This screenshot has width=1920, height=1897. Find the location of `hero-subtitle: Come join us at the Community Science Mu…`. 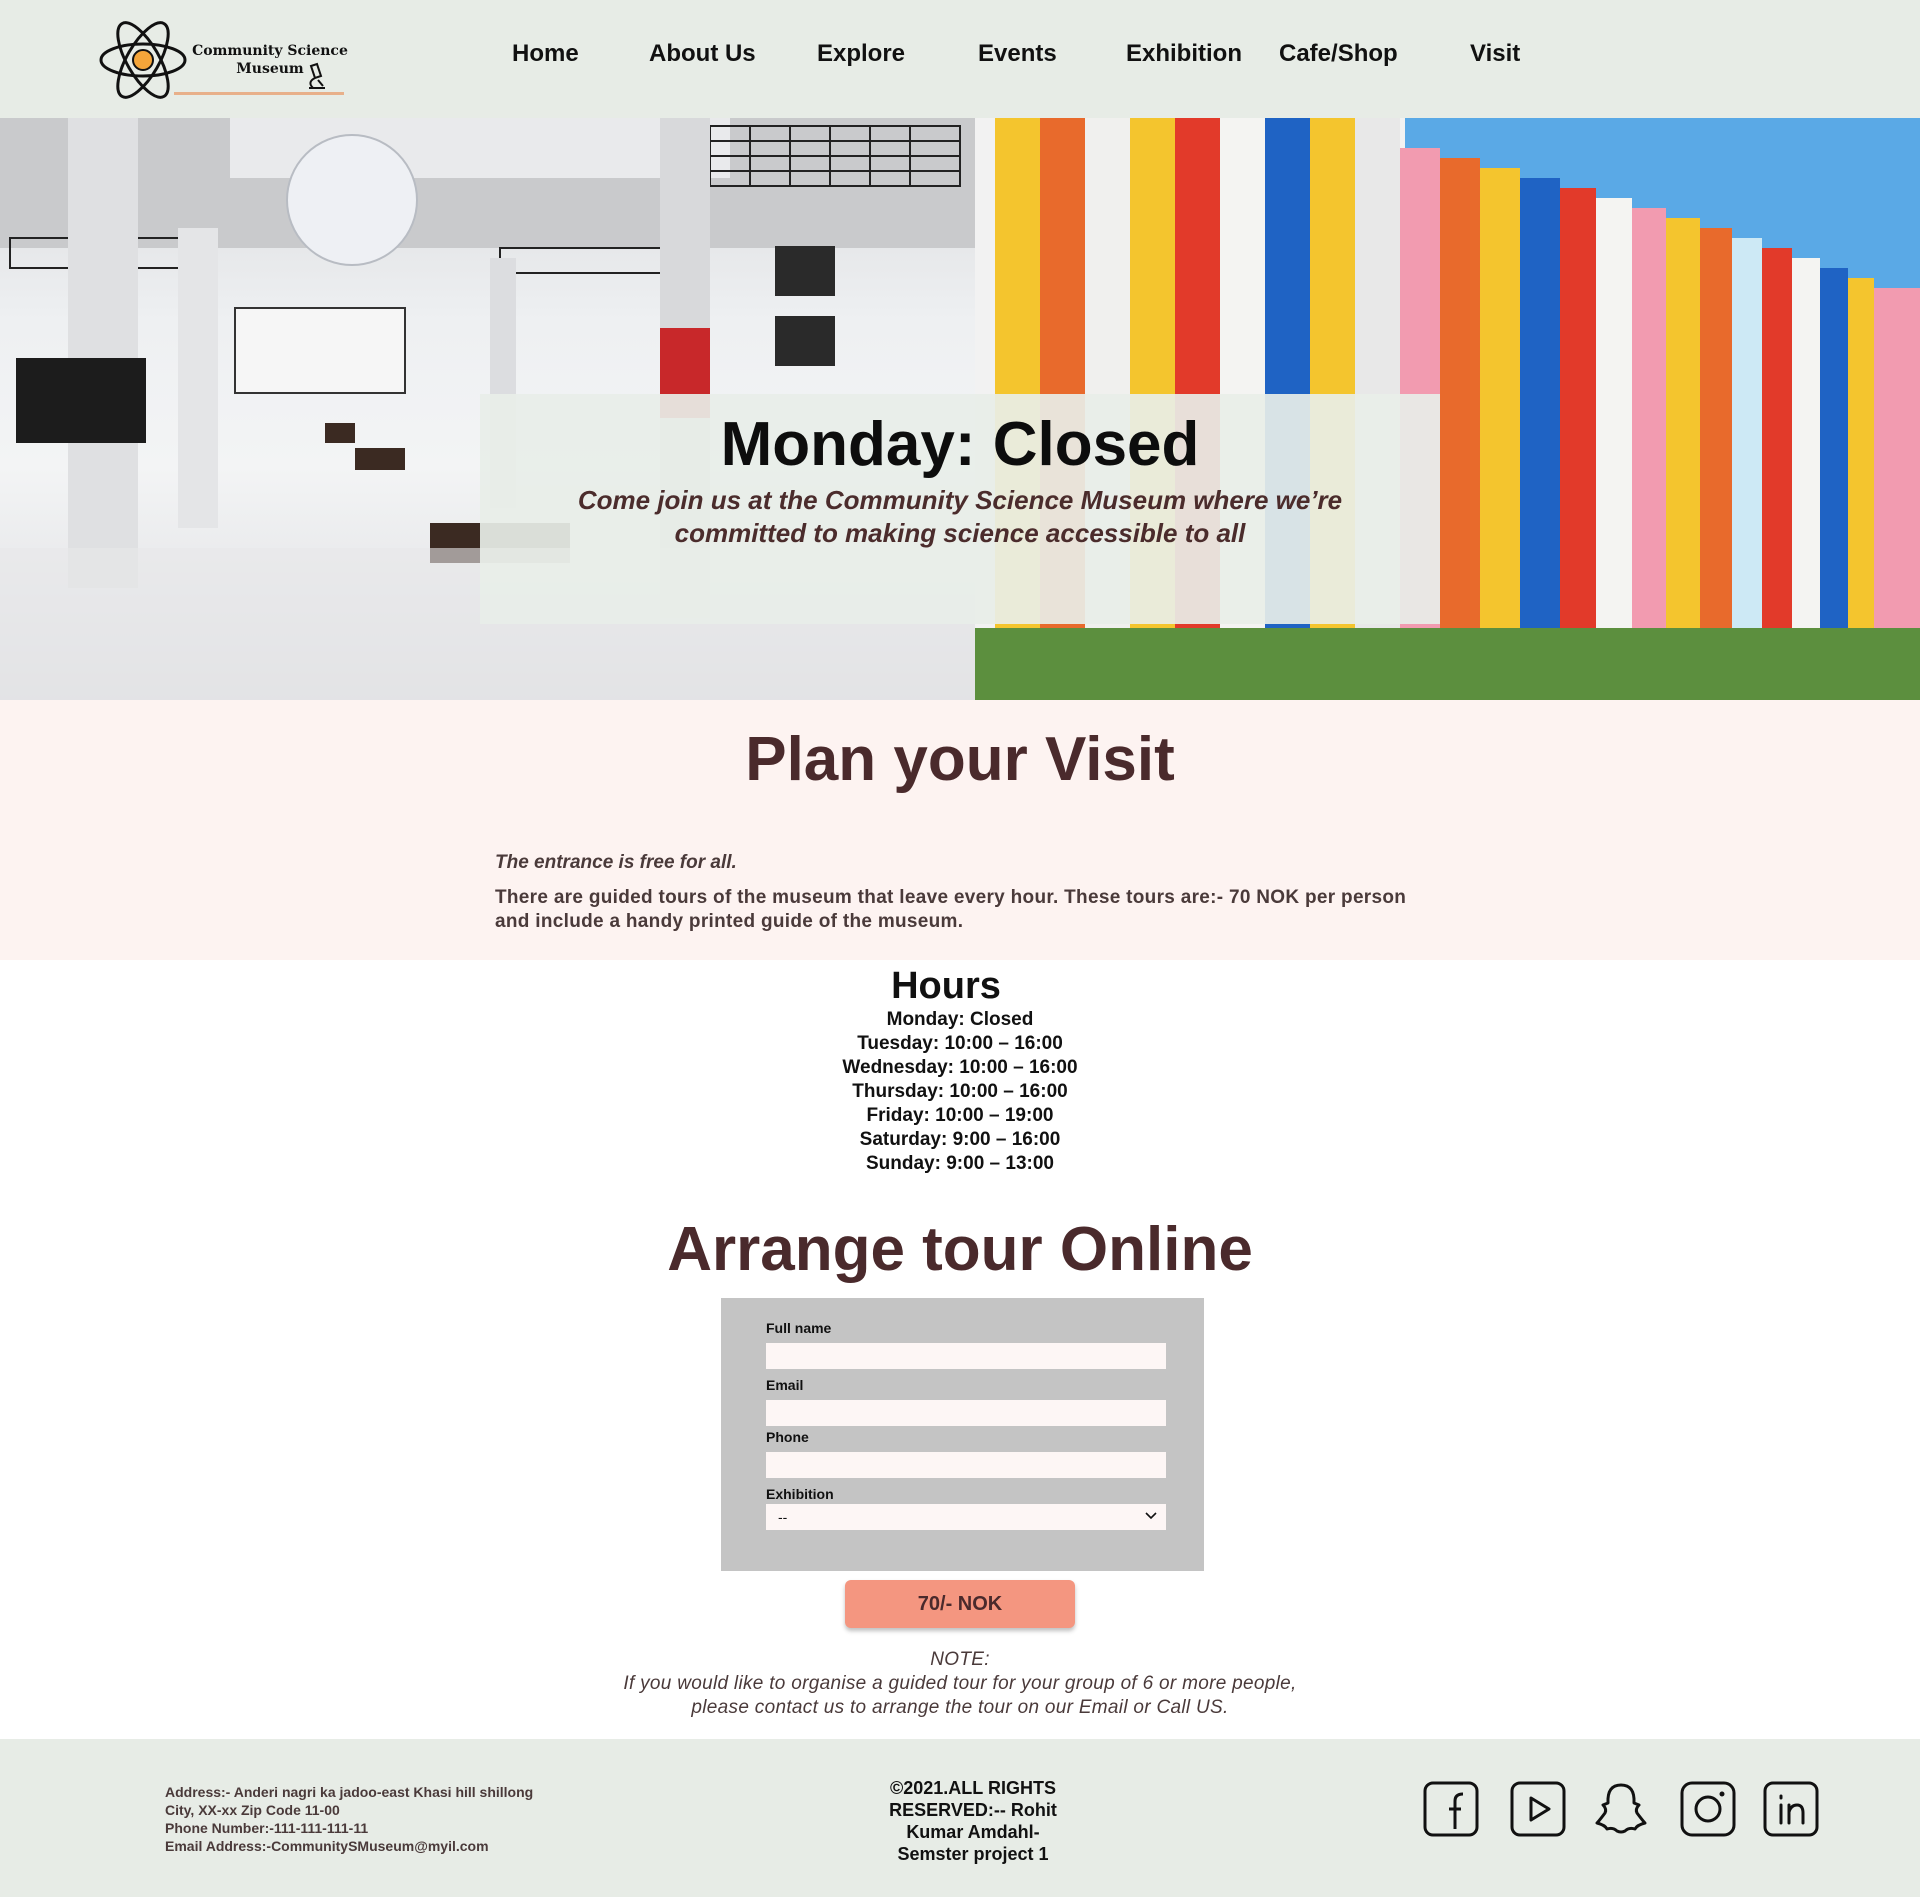

hero-subtitle: Come join us at the Community Science Mu… is located at coordinates (960, 516).